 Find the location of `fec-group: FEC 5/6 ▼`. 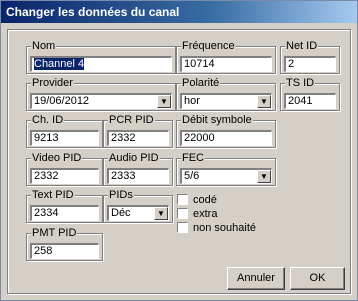

fec-group: FEC 5/6 ▼ is located at coordinates (226, 169).